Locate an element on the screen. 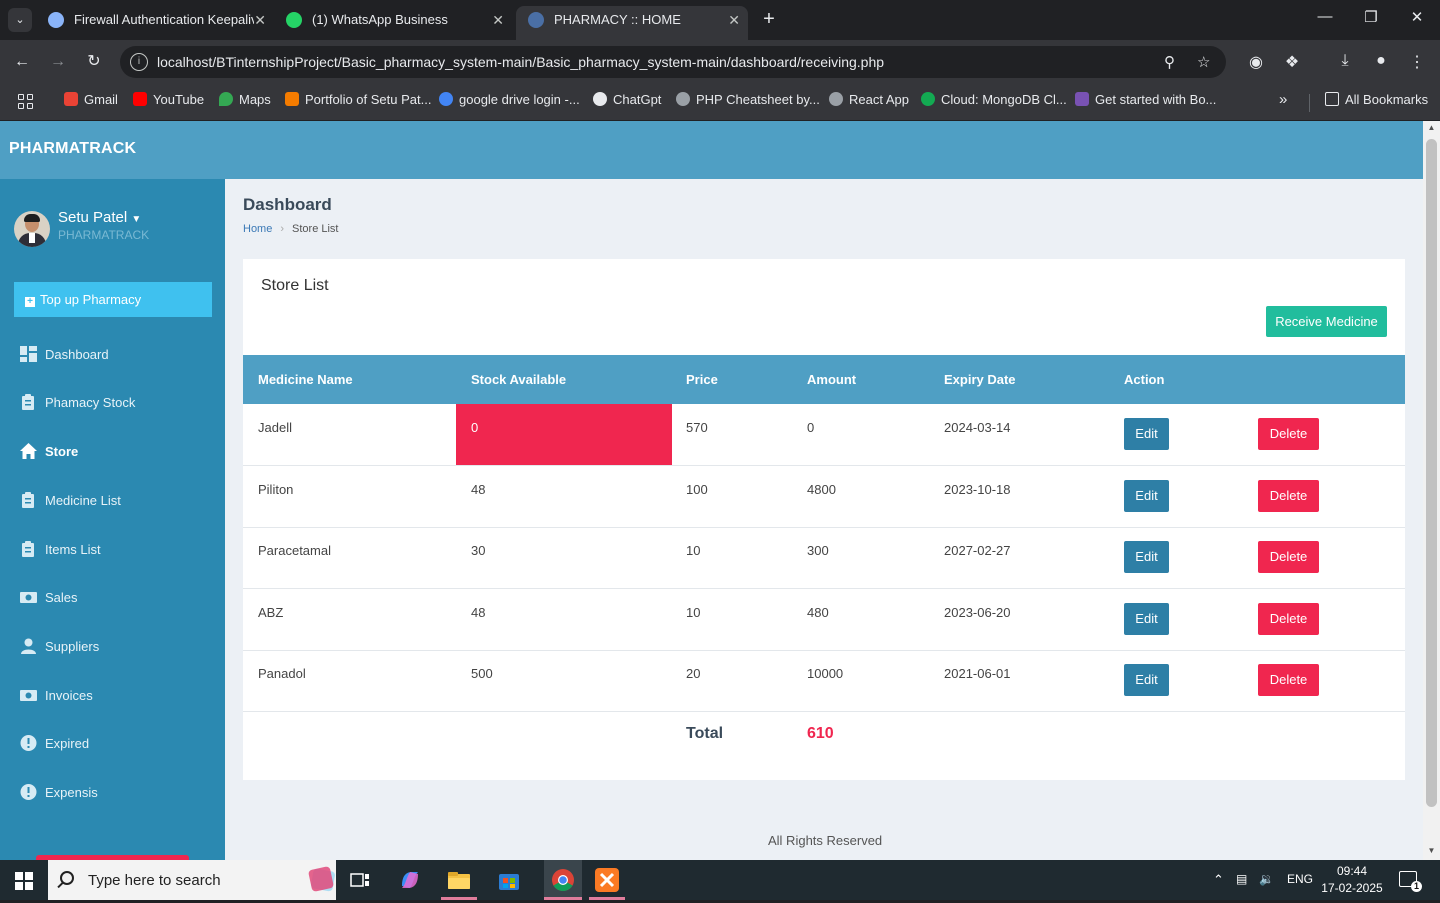 Image resolution: width=1440 pixels, height=903 pixels. user-name-dropdown: Setu Patel ▼ is located at coordinates (99, 217).